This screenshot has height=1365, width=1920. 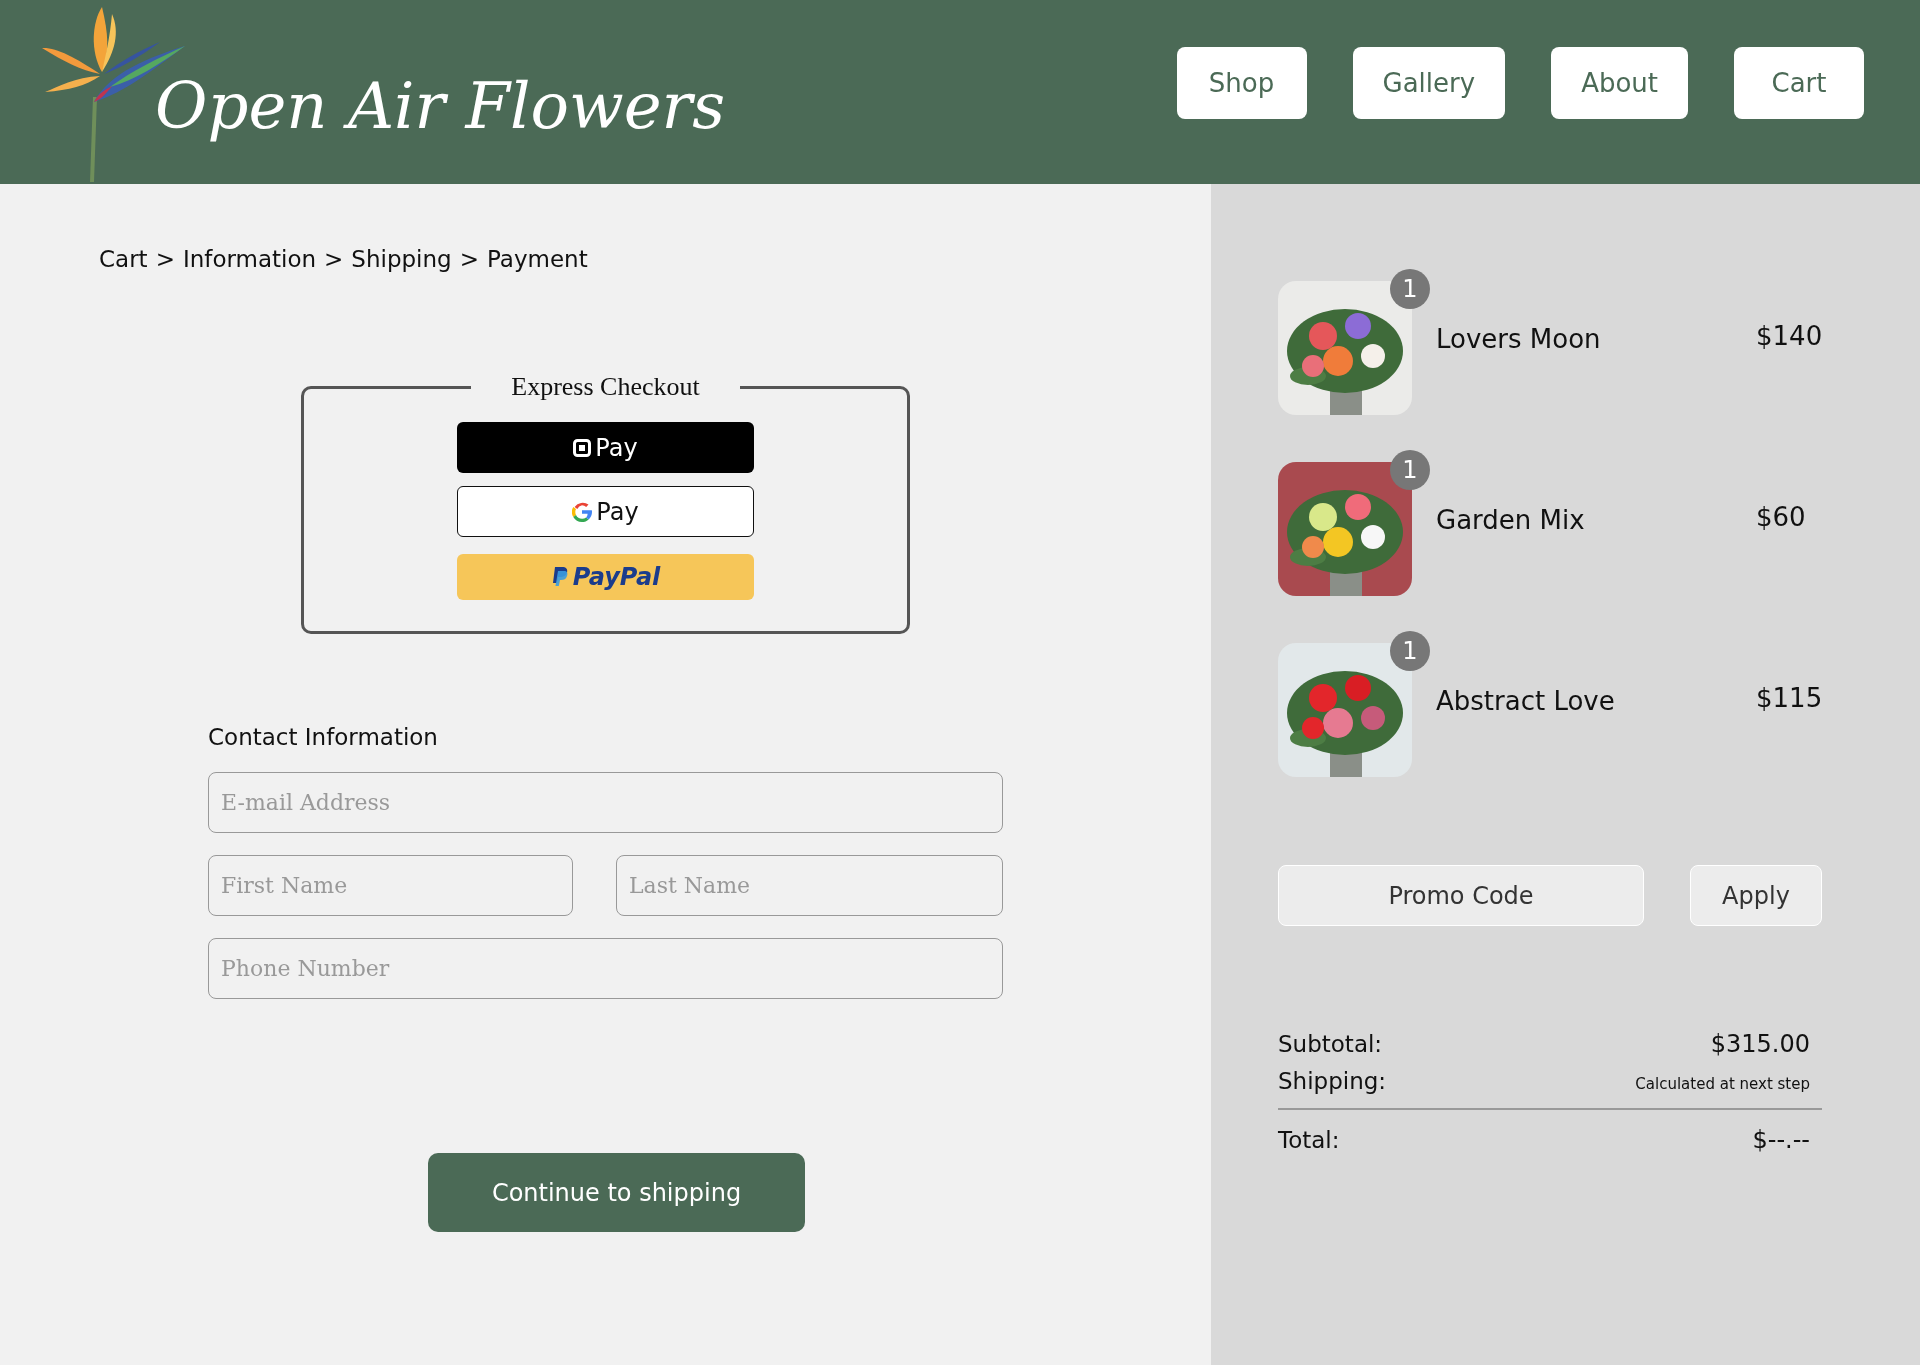 What do you see at coordinates (1461, 895) in the screenshot?
I see `promo-code-field: Promo Code` at bounding box center [1461, 895].